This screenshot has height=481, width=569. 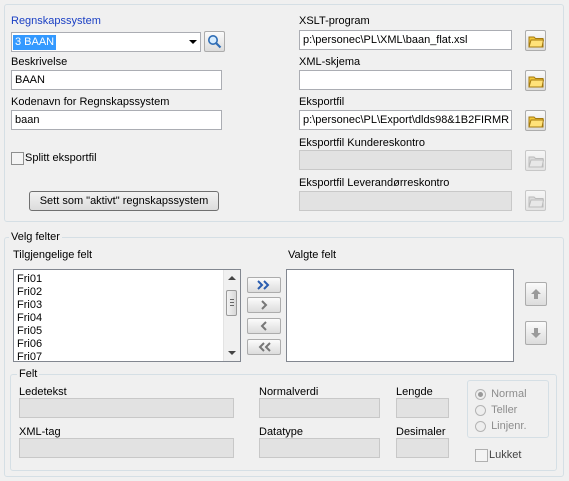 I want to click on scroll-down-arrow-icon, so click(x=232, y=353).